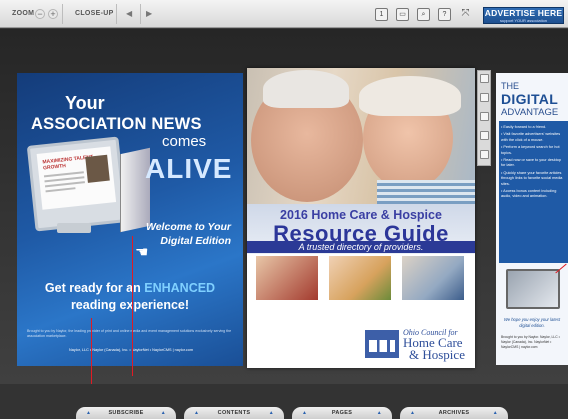  I want to click on elderly-woman-hair, so click(410, 96).